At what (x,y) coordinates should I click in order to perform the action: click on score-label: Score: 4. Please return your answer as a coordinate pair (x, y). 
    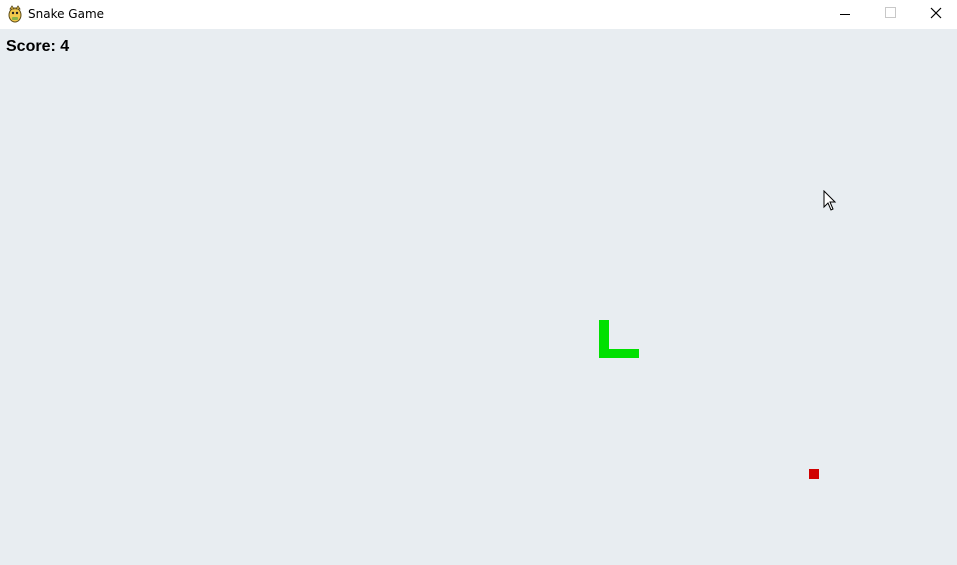
    Looking at the image, I should click on (38, 46).